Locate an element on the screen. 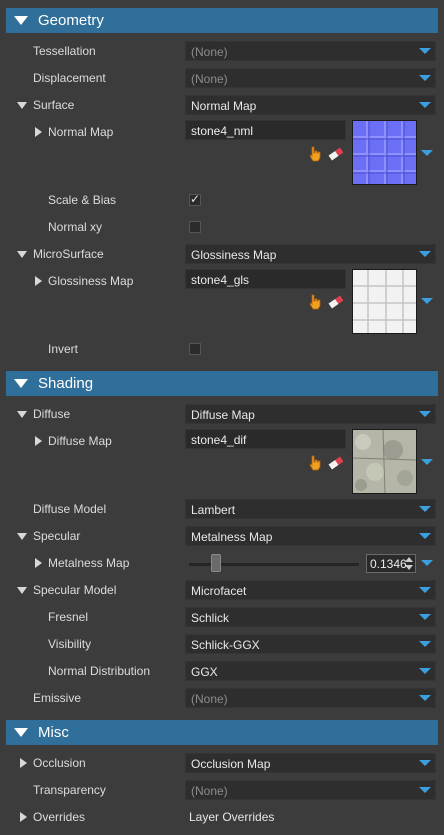 This screenshot has width=444, height=835. emissive-dropdown: (None) is located at coordinates (310, 698).